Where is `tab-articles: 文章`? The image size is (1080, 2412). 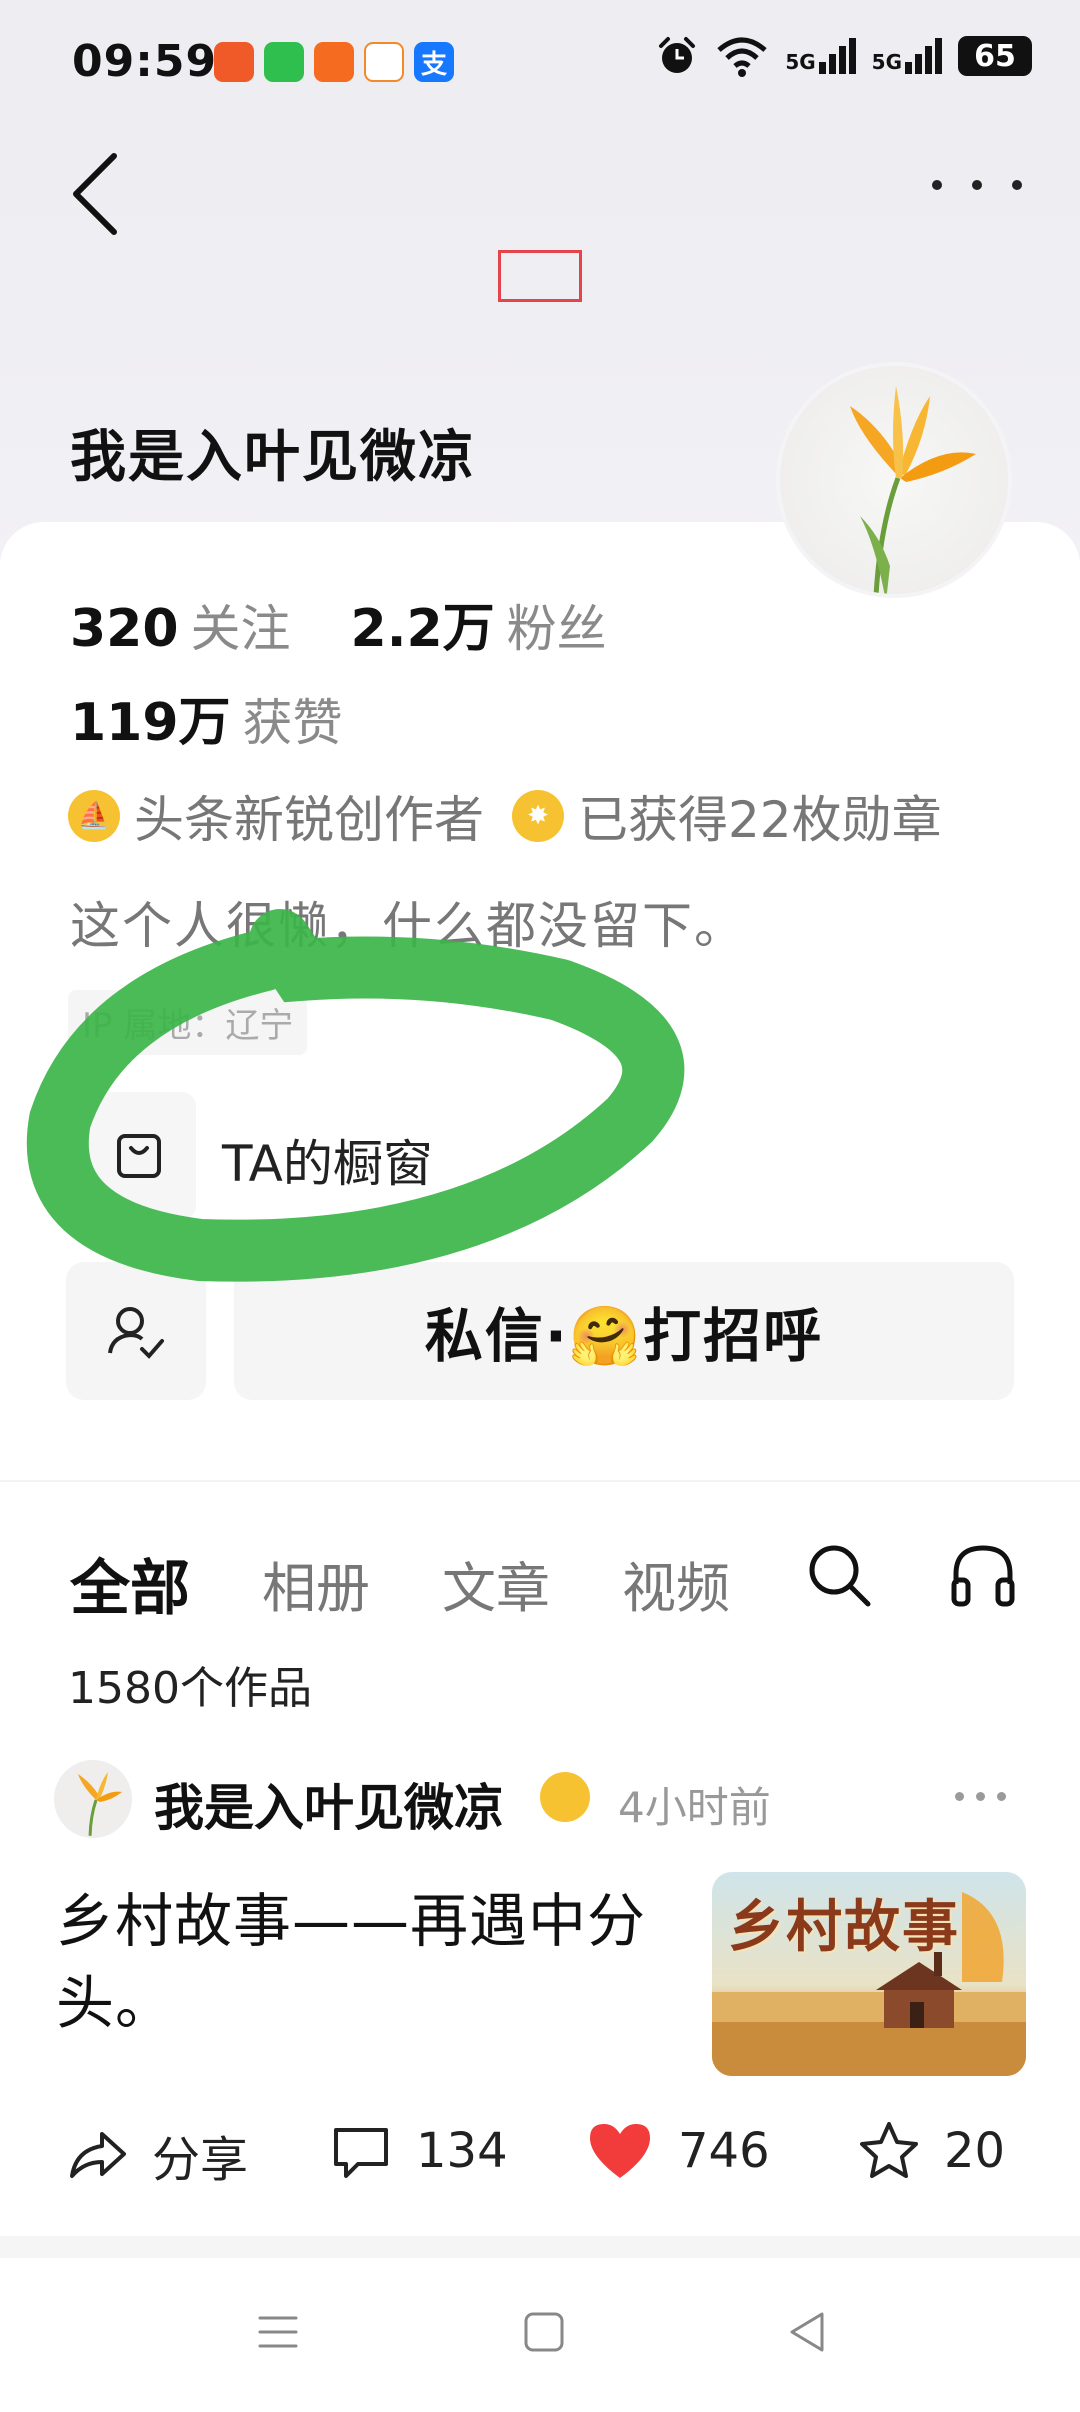
tab-articles: 文章 is located at coordinates (496, 1583).